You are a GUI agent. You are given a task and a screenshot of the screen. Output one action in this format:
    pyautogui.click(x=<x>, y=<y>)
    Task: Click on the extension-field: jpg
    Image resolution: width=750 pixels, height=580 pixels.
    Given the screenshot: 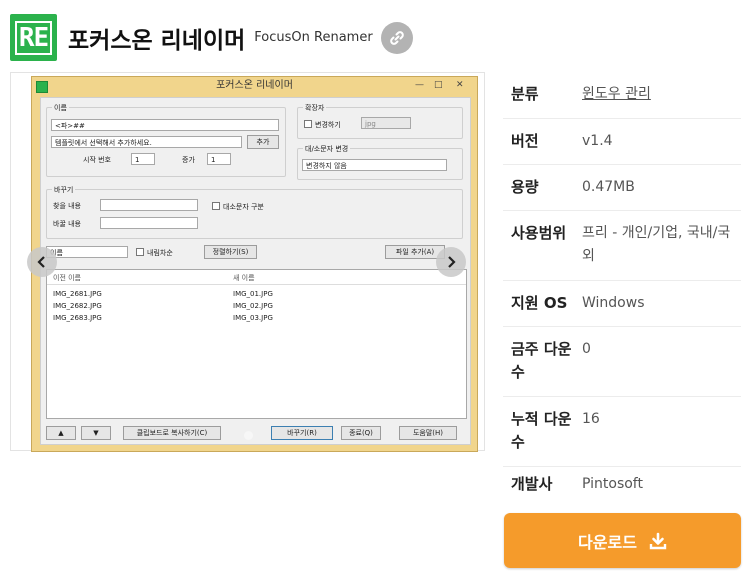 What is the action you would take?
    pyautogui.click(x=386, y=123)
    